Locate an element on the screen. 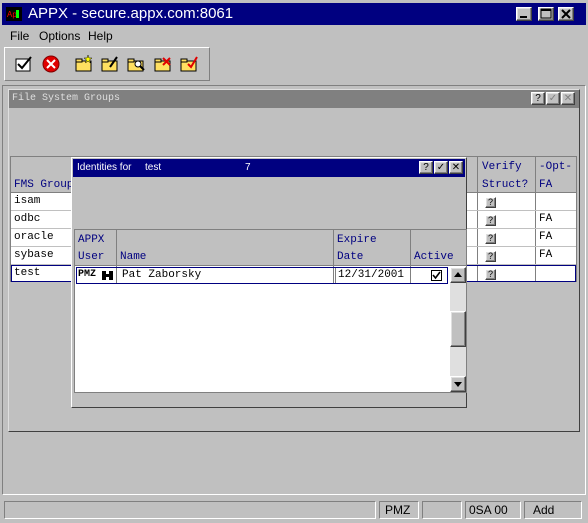  fms-group-cell: isam is located at coordinates (27, 201).